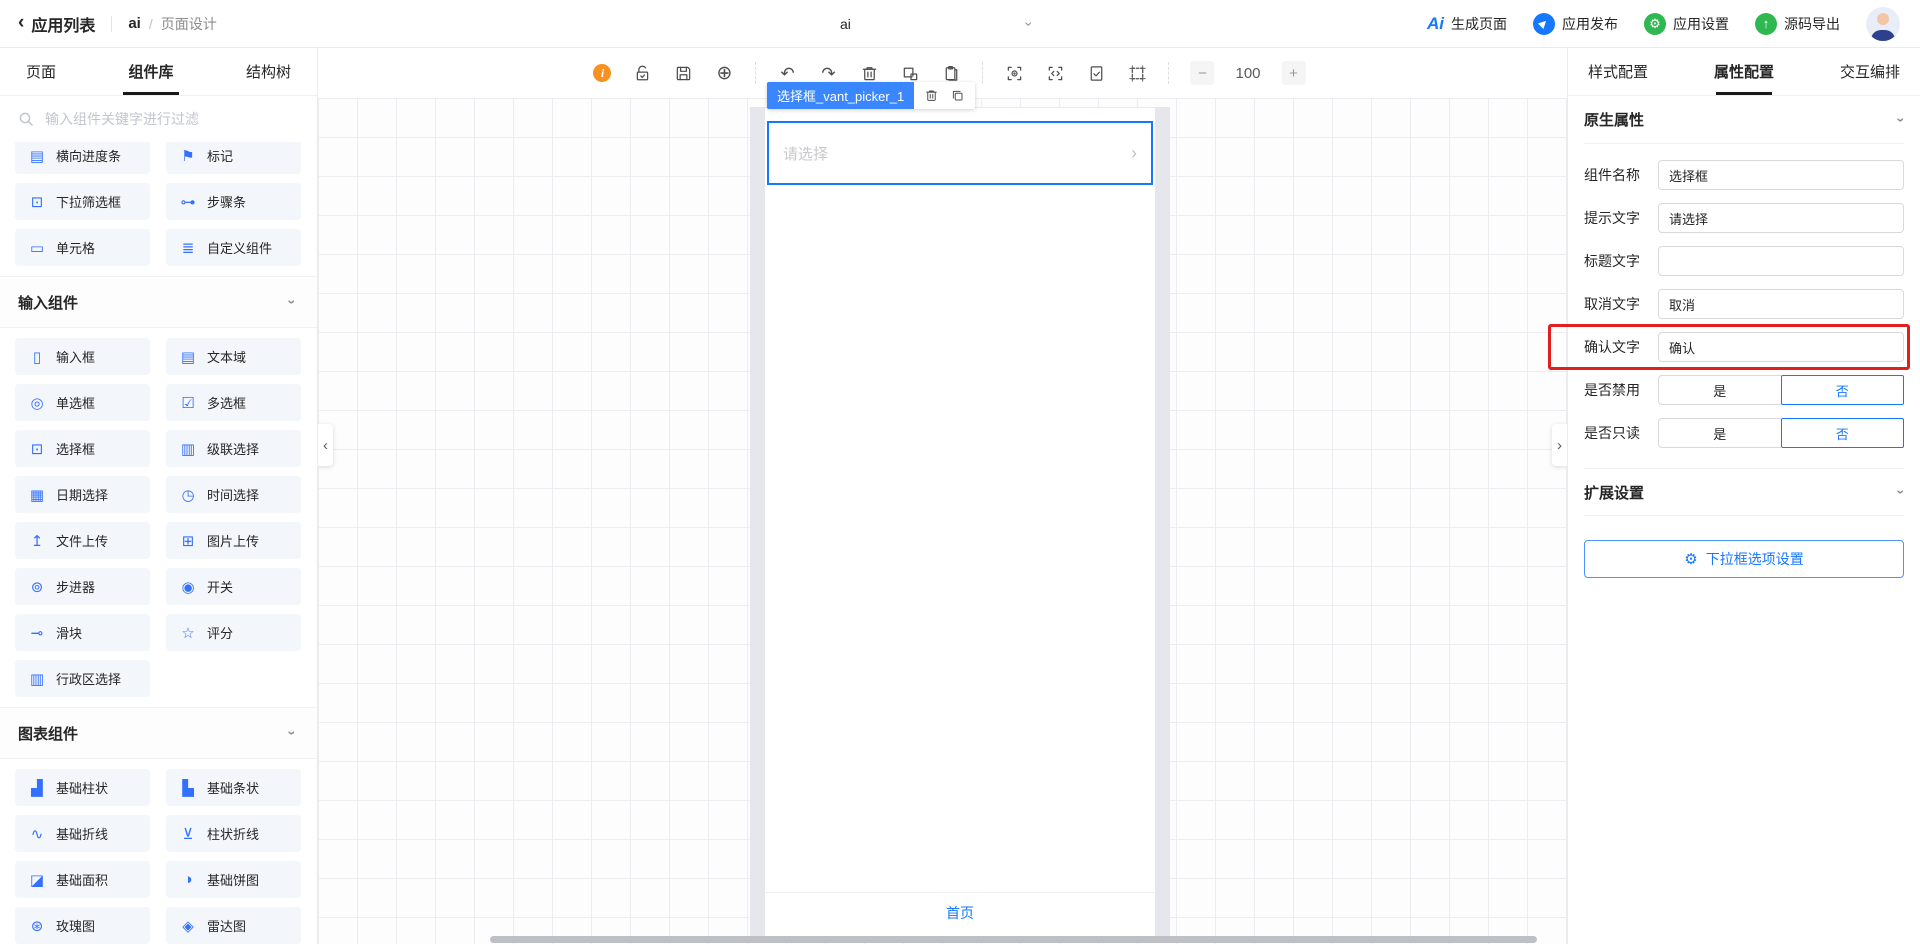  Describe the element at coordinates (1744, 71) in the screenshot. I see `tab-props-config: 属性配置` at that location.